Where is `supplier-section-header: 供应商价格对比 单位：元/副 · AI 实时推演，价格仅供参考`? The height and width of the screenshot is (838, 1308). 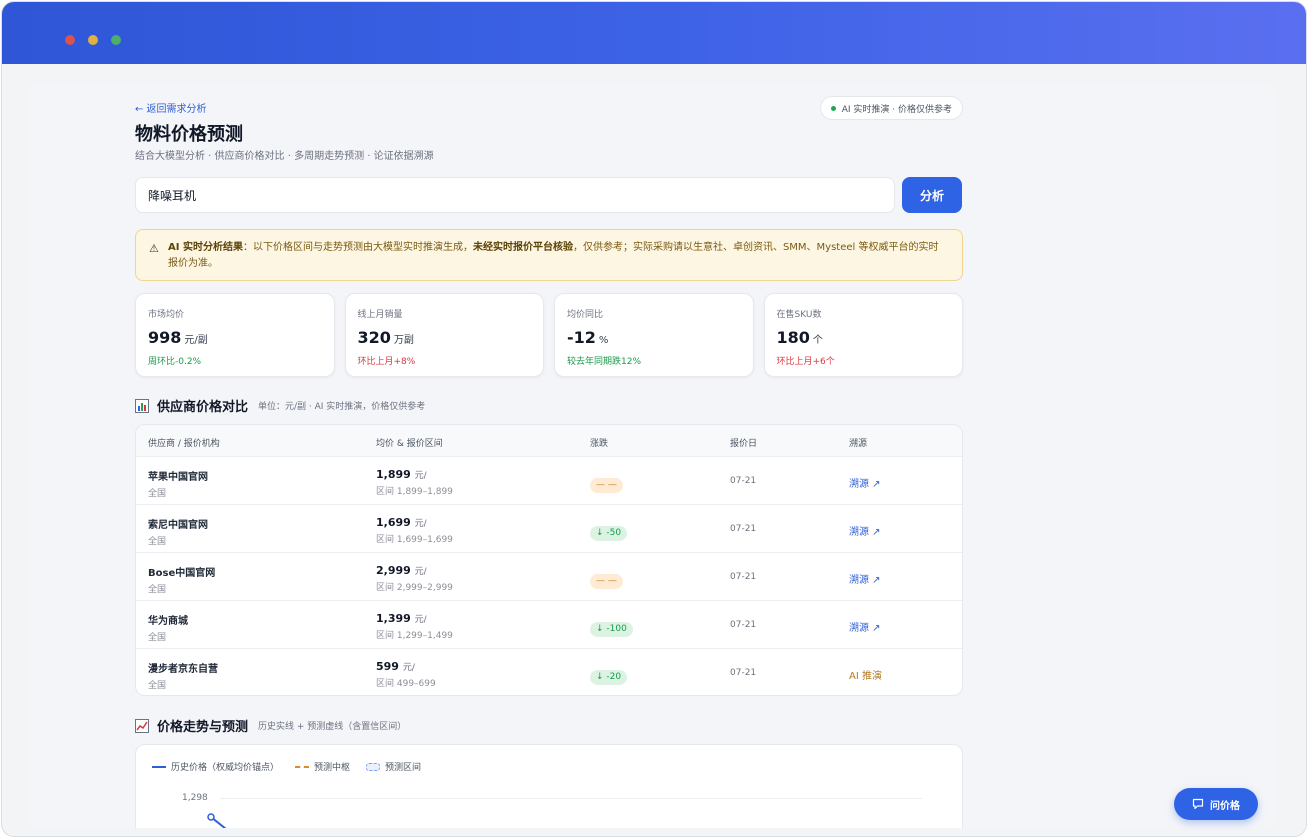
supplier-section-header: 供应商价格对比 单位：元/副 · AI 实时推演，价格仅供参考 is located at coordinates (280, 405).